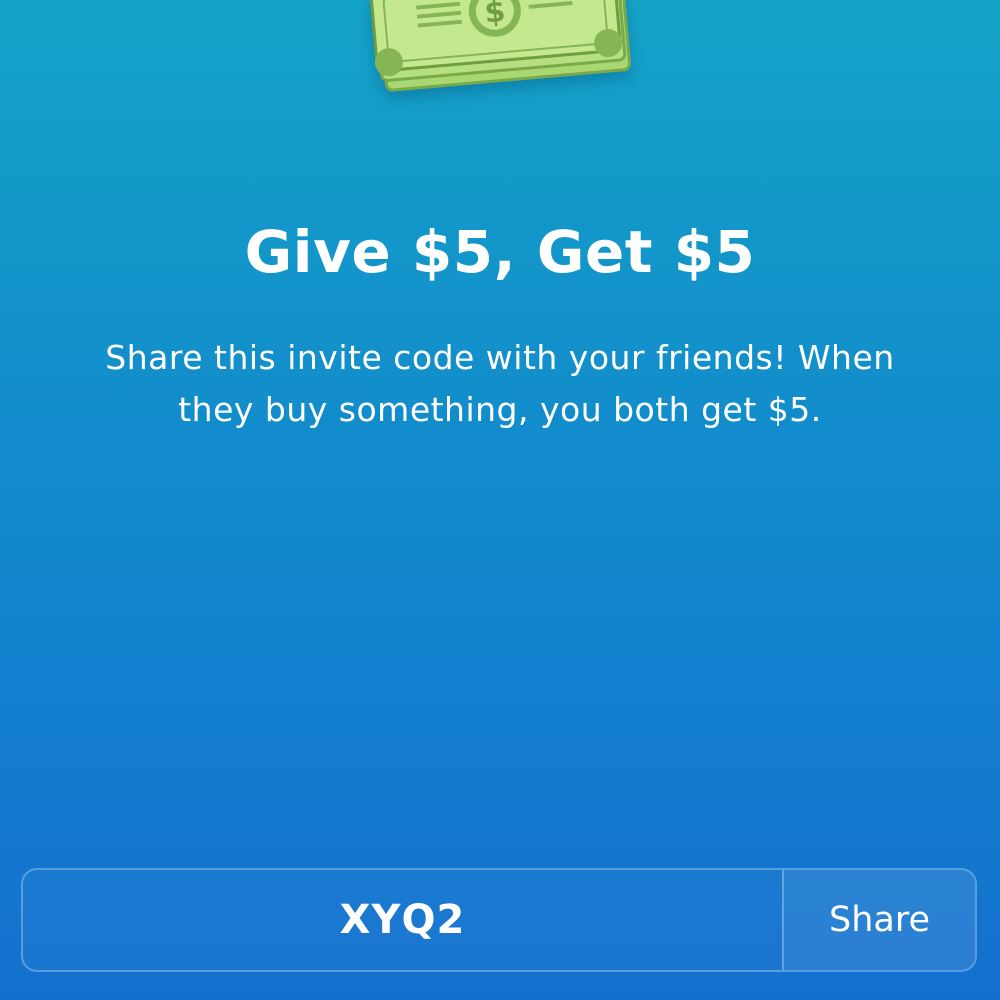 The width and height of the screenshot is (1000, 1000). What do you see at coordinates (505, 60) in the screenshot?
I see `money-stack-icon: $` at bounding box center [505, 60].